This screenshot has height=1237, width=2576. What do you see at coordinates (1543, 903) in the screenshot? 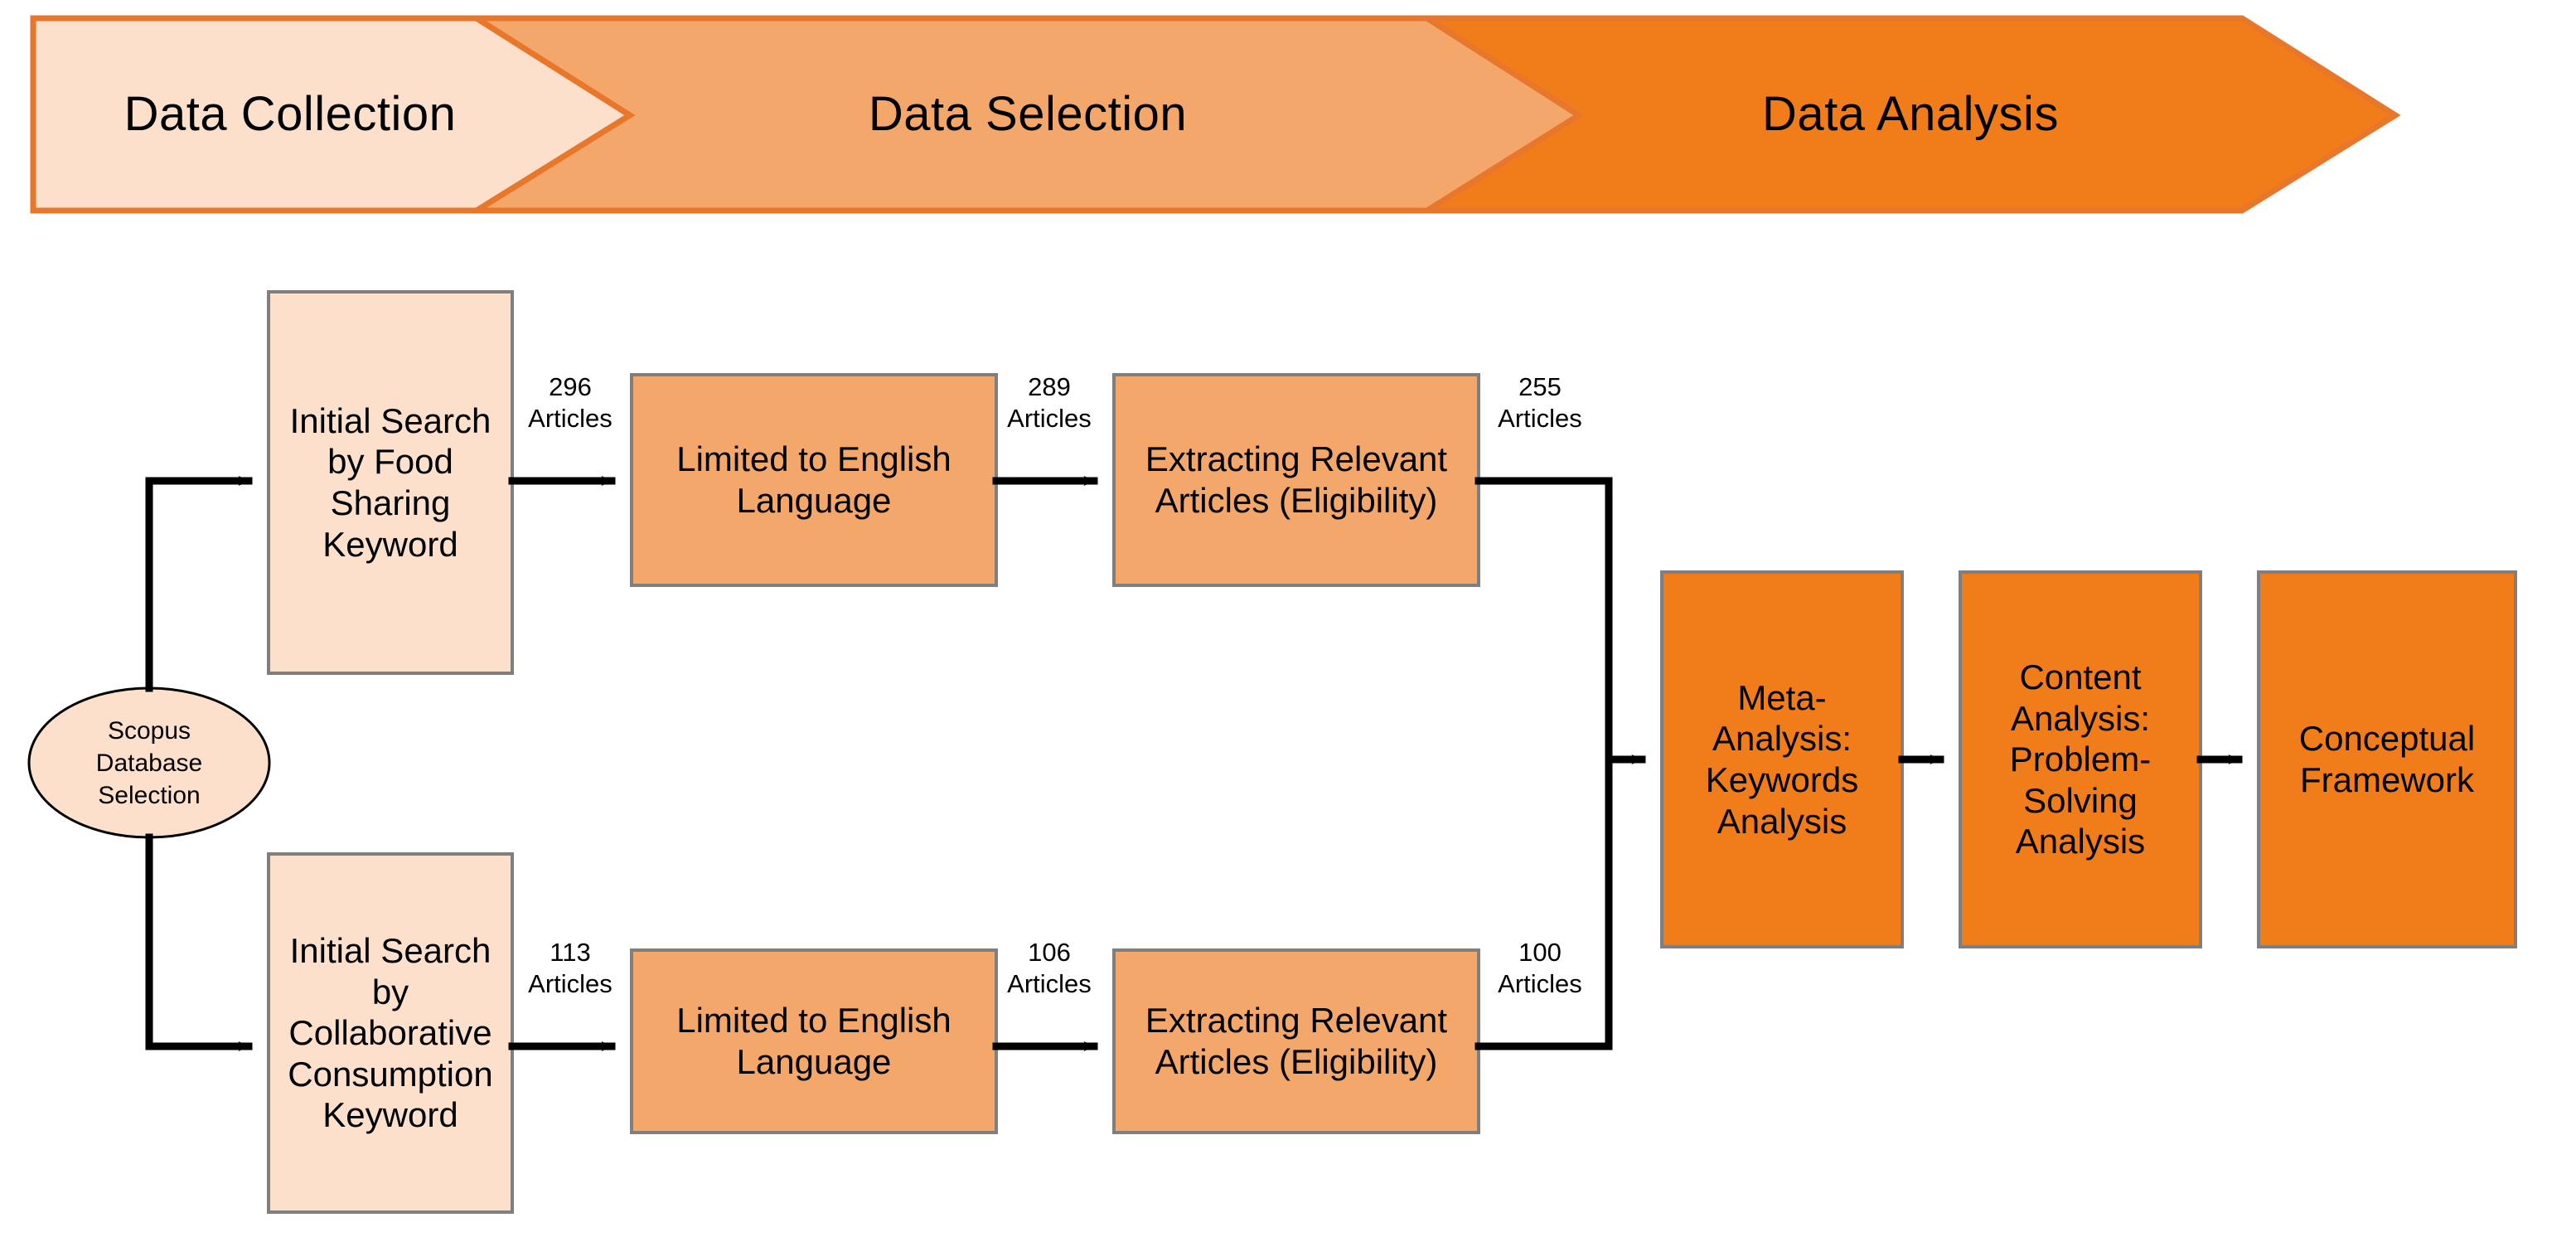
I see `edge-bottom-extracting-to-meta` at bounding box center [1543, 903].